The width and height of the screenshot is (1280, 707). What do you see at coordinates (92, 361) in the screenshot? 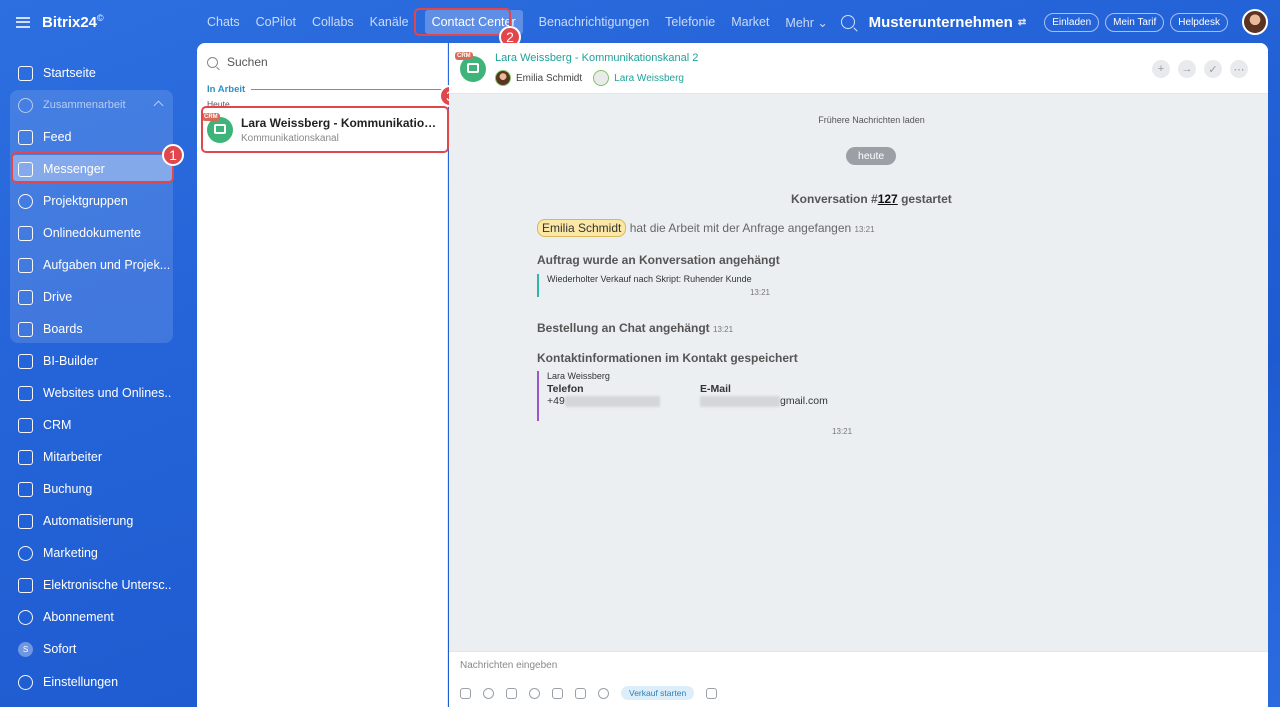
I see `sidebar-item-bi-builder: BI-Builder` at bounding box center [92, 361].